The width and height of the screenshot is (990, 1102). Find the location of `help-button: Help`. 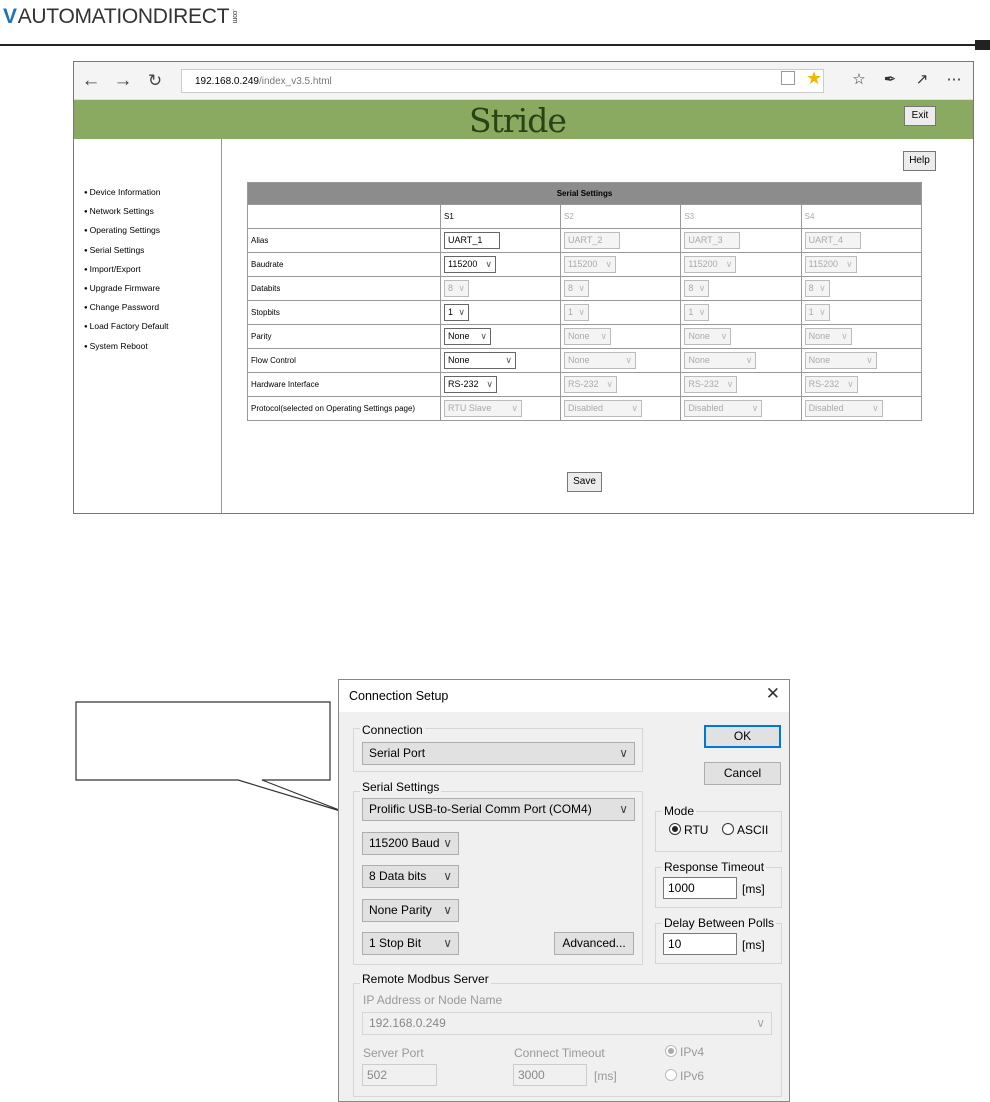

help-button: Help is located at coordinates (919, 161).